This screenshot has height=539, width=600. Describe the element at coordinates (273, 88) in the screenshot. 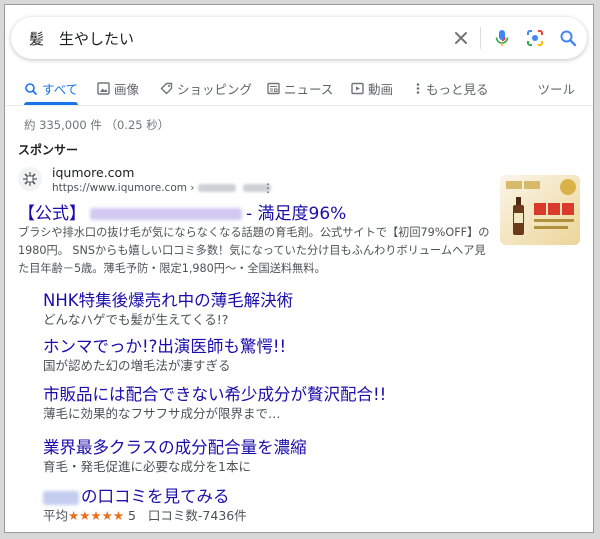

I see `news-icon` at that location.